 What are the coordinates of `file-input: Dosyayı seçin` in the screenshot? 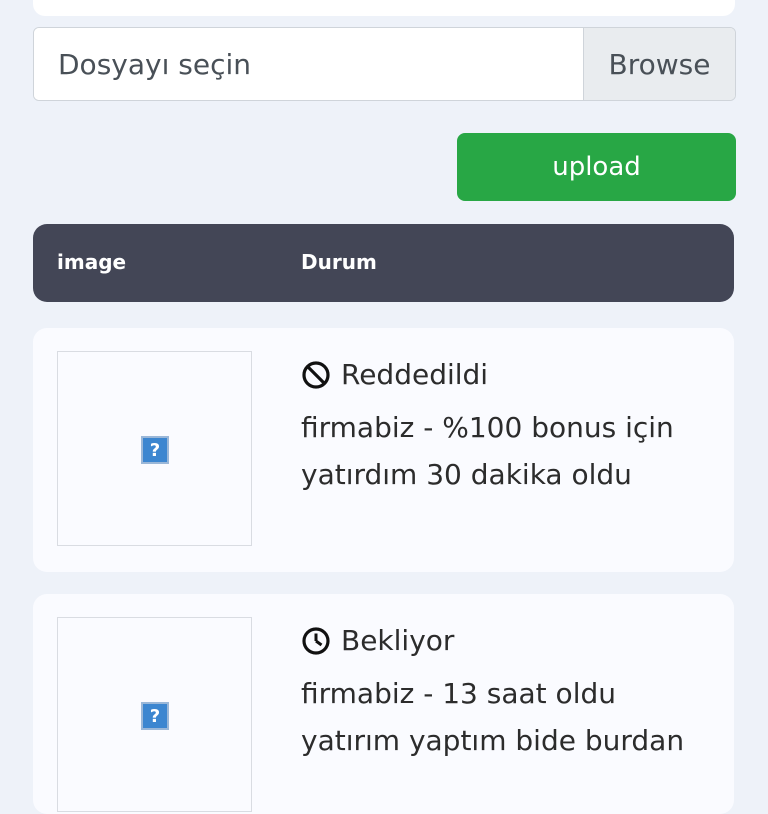 It's located at (308, 64).